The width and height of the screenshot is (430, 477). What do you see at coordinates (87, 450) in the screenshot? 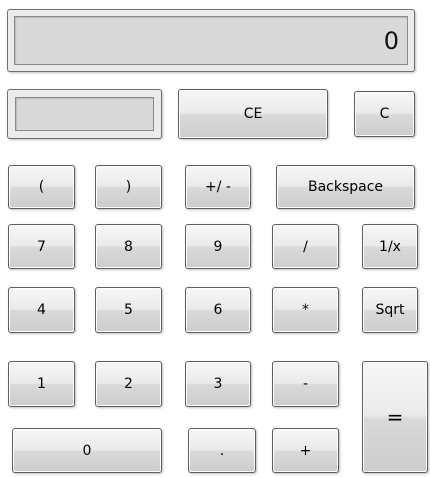
I see `digit-0-button: 0` at bounding box center [87, 450].